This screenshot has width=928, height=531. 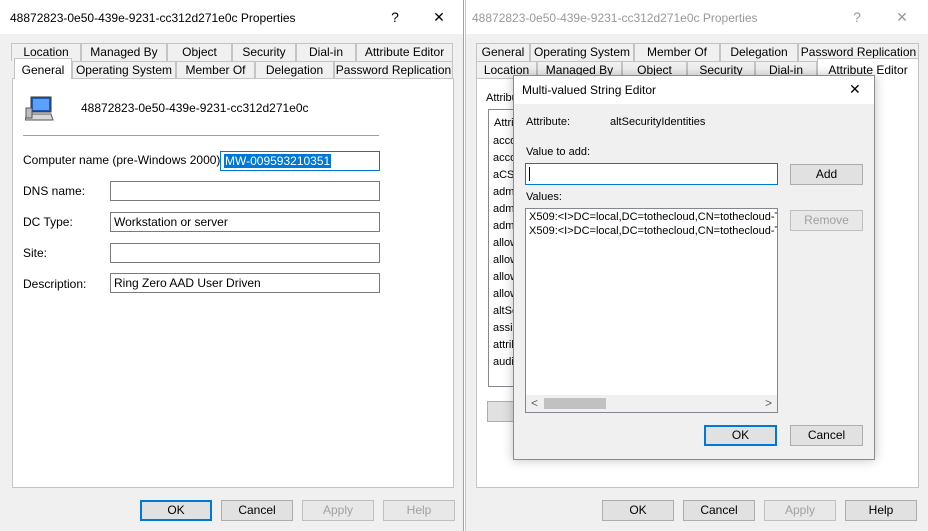 I want to click on values-label: Values:, so click(x=544, y=197).